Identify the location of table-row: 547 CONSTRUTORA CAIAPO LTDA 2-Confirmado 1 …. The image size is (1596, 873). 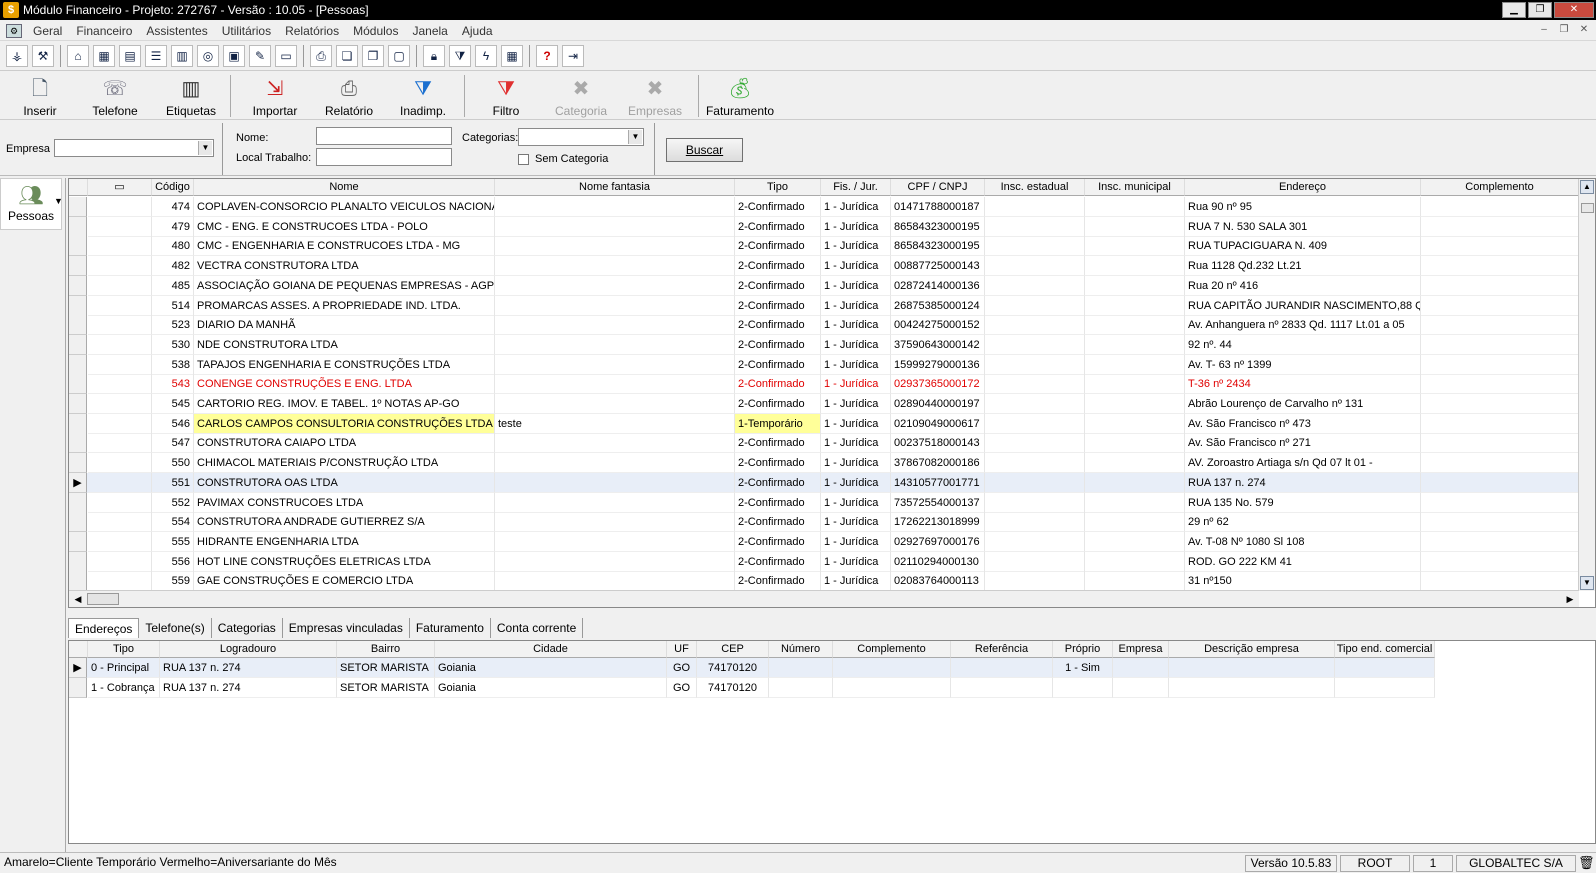
(824, 443).